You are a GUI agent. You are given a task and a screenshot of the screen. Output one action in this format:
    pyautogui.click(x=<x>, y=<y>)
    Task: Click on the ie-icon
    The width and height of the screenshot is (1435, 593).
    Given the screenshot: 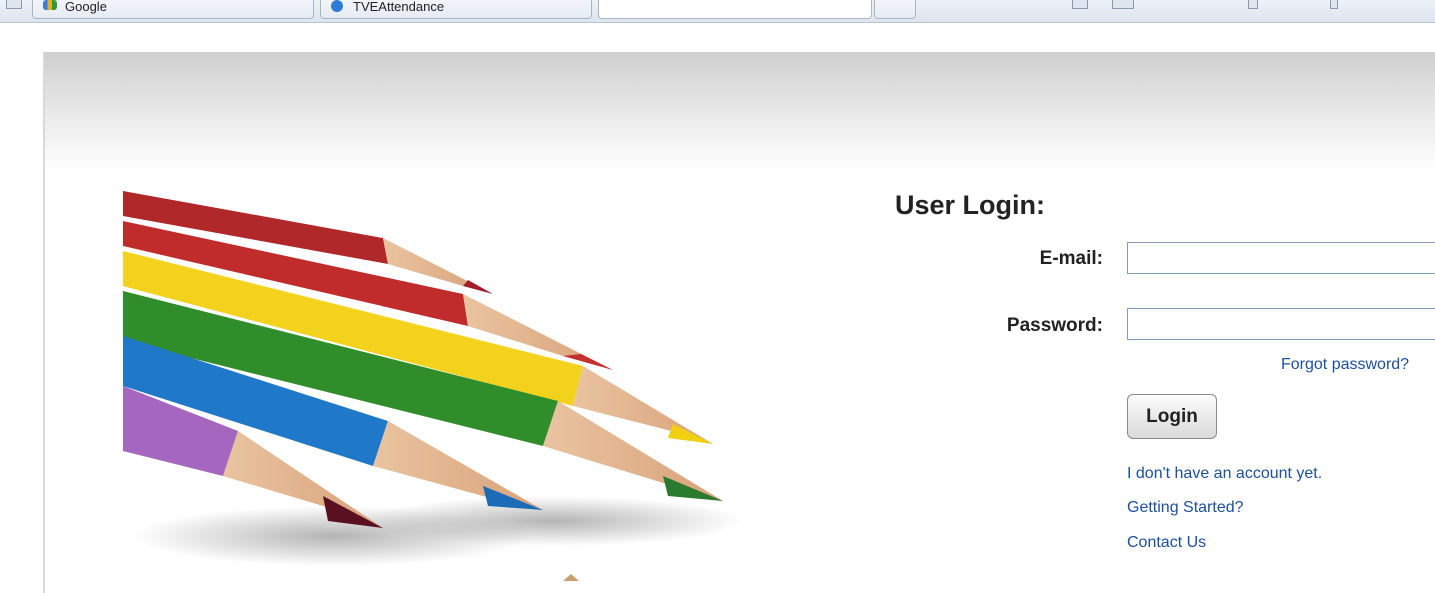 What is the action you would take?
    pyautogui.click(x=337, y=6)
    